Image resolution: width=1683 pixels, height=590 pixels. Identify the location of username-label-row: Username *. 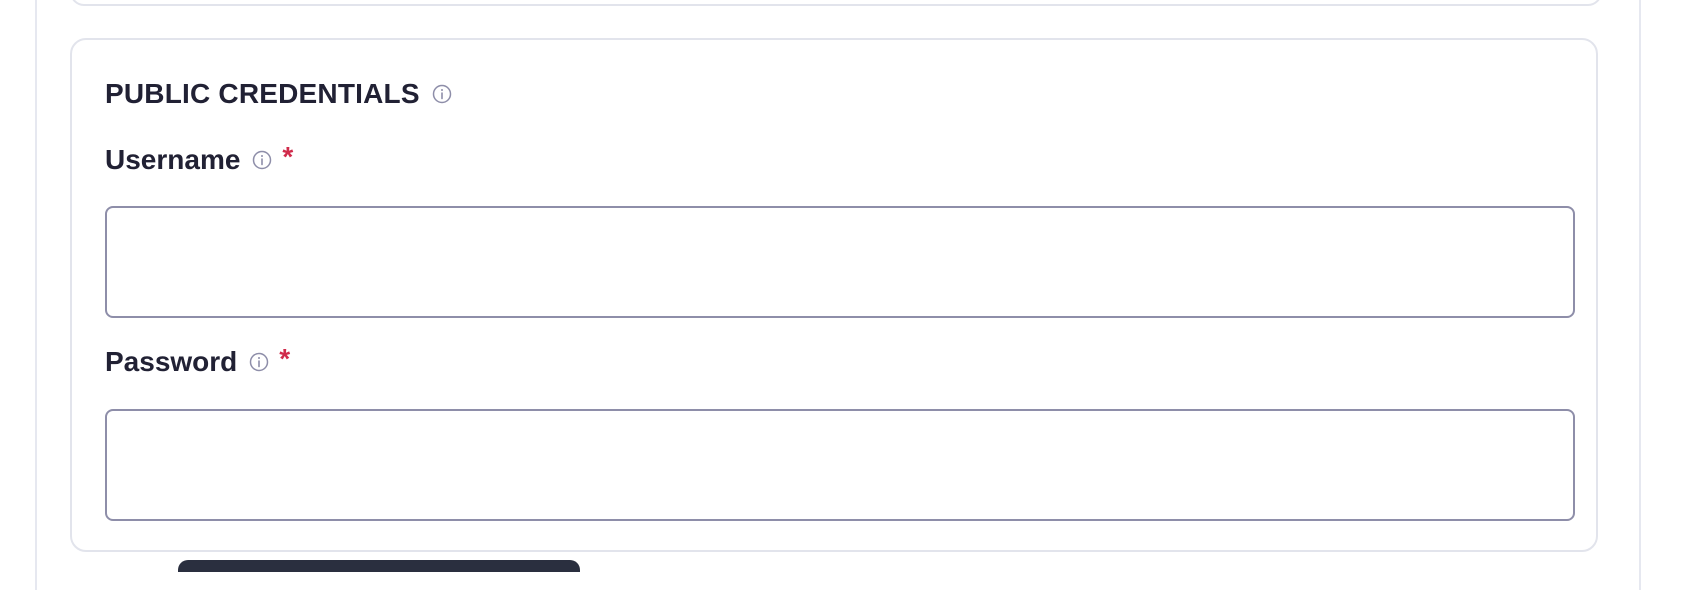
(199, 158).